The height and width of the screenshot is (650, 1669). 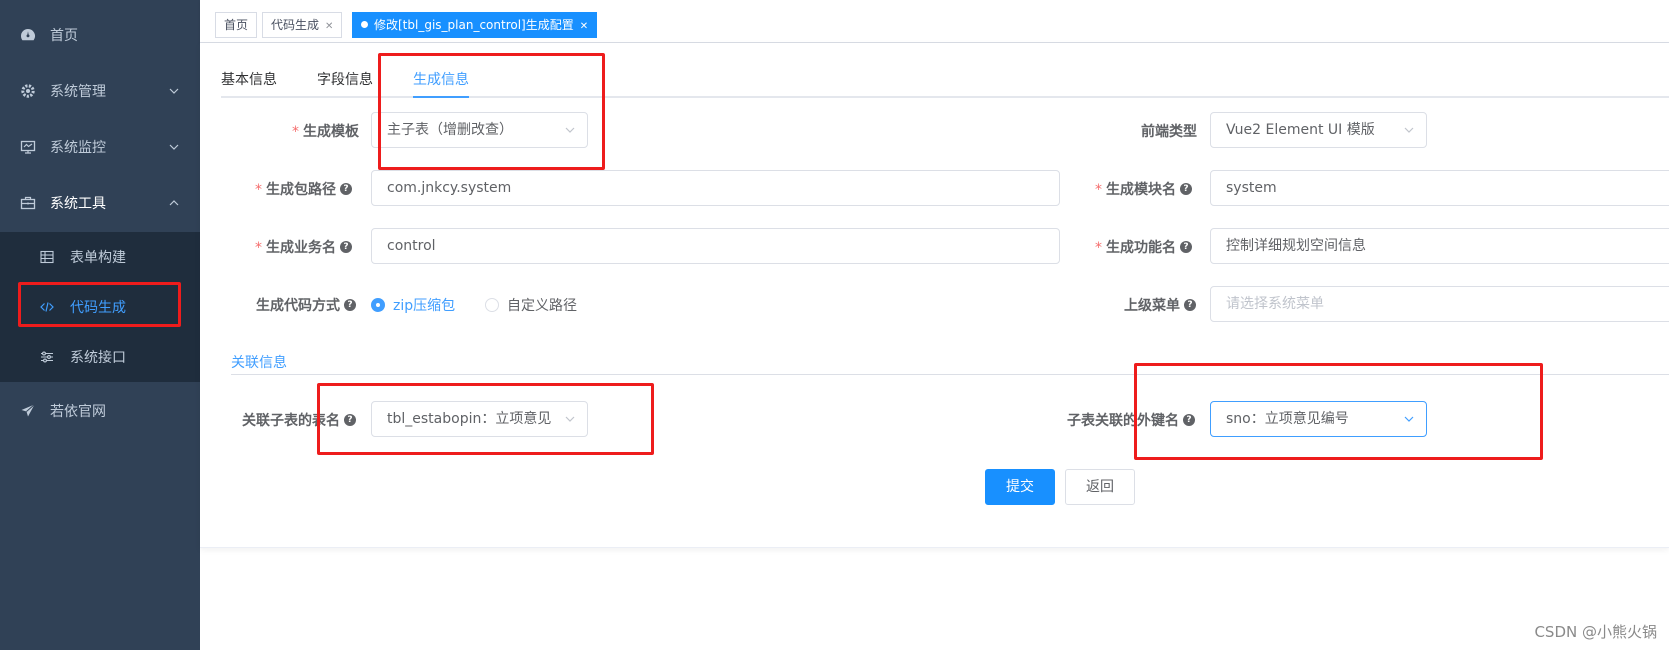 What do you see at coordinates (1143, 247) in the screenshot?
I see `function-name-label: * 生成功能名?` at bounding box center [1143, 247].